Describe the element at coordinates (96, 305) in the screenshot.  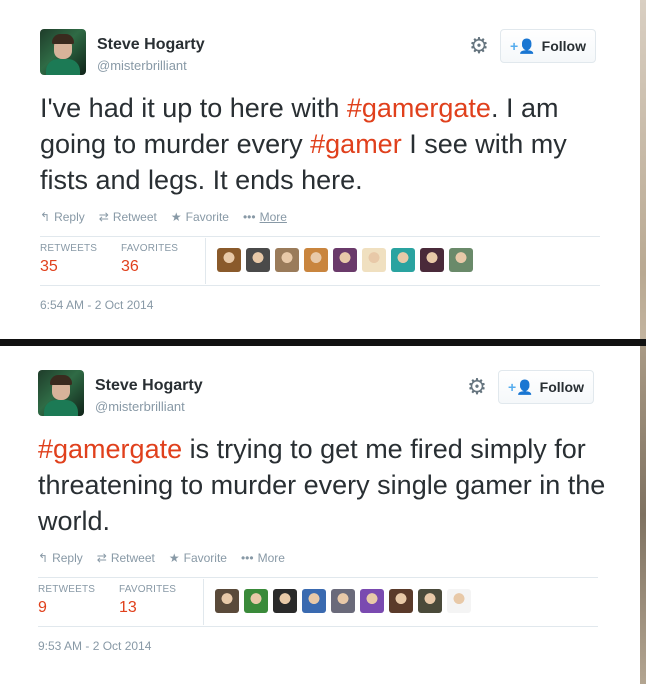
I see `tweet-timestamp: 6:54 AM - 2 Oct 2014` at that location.